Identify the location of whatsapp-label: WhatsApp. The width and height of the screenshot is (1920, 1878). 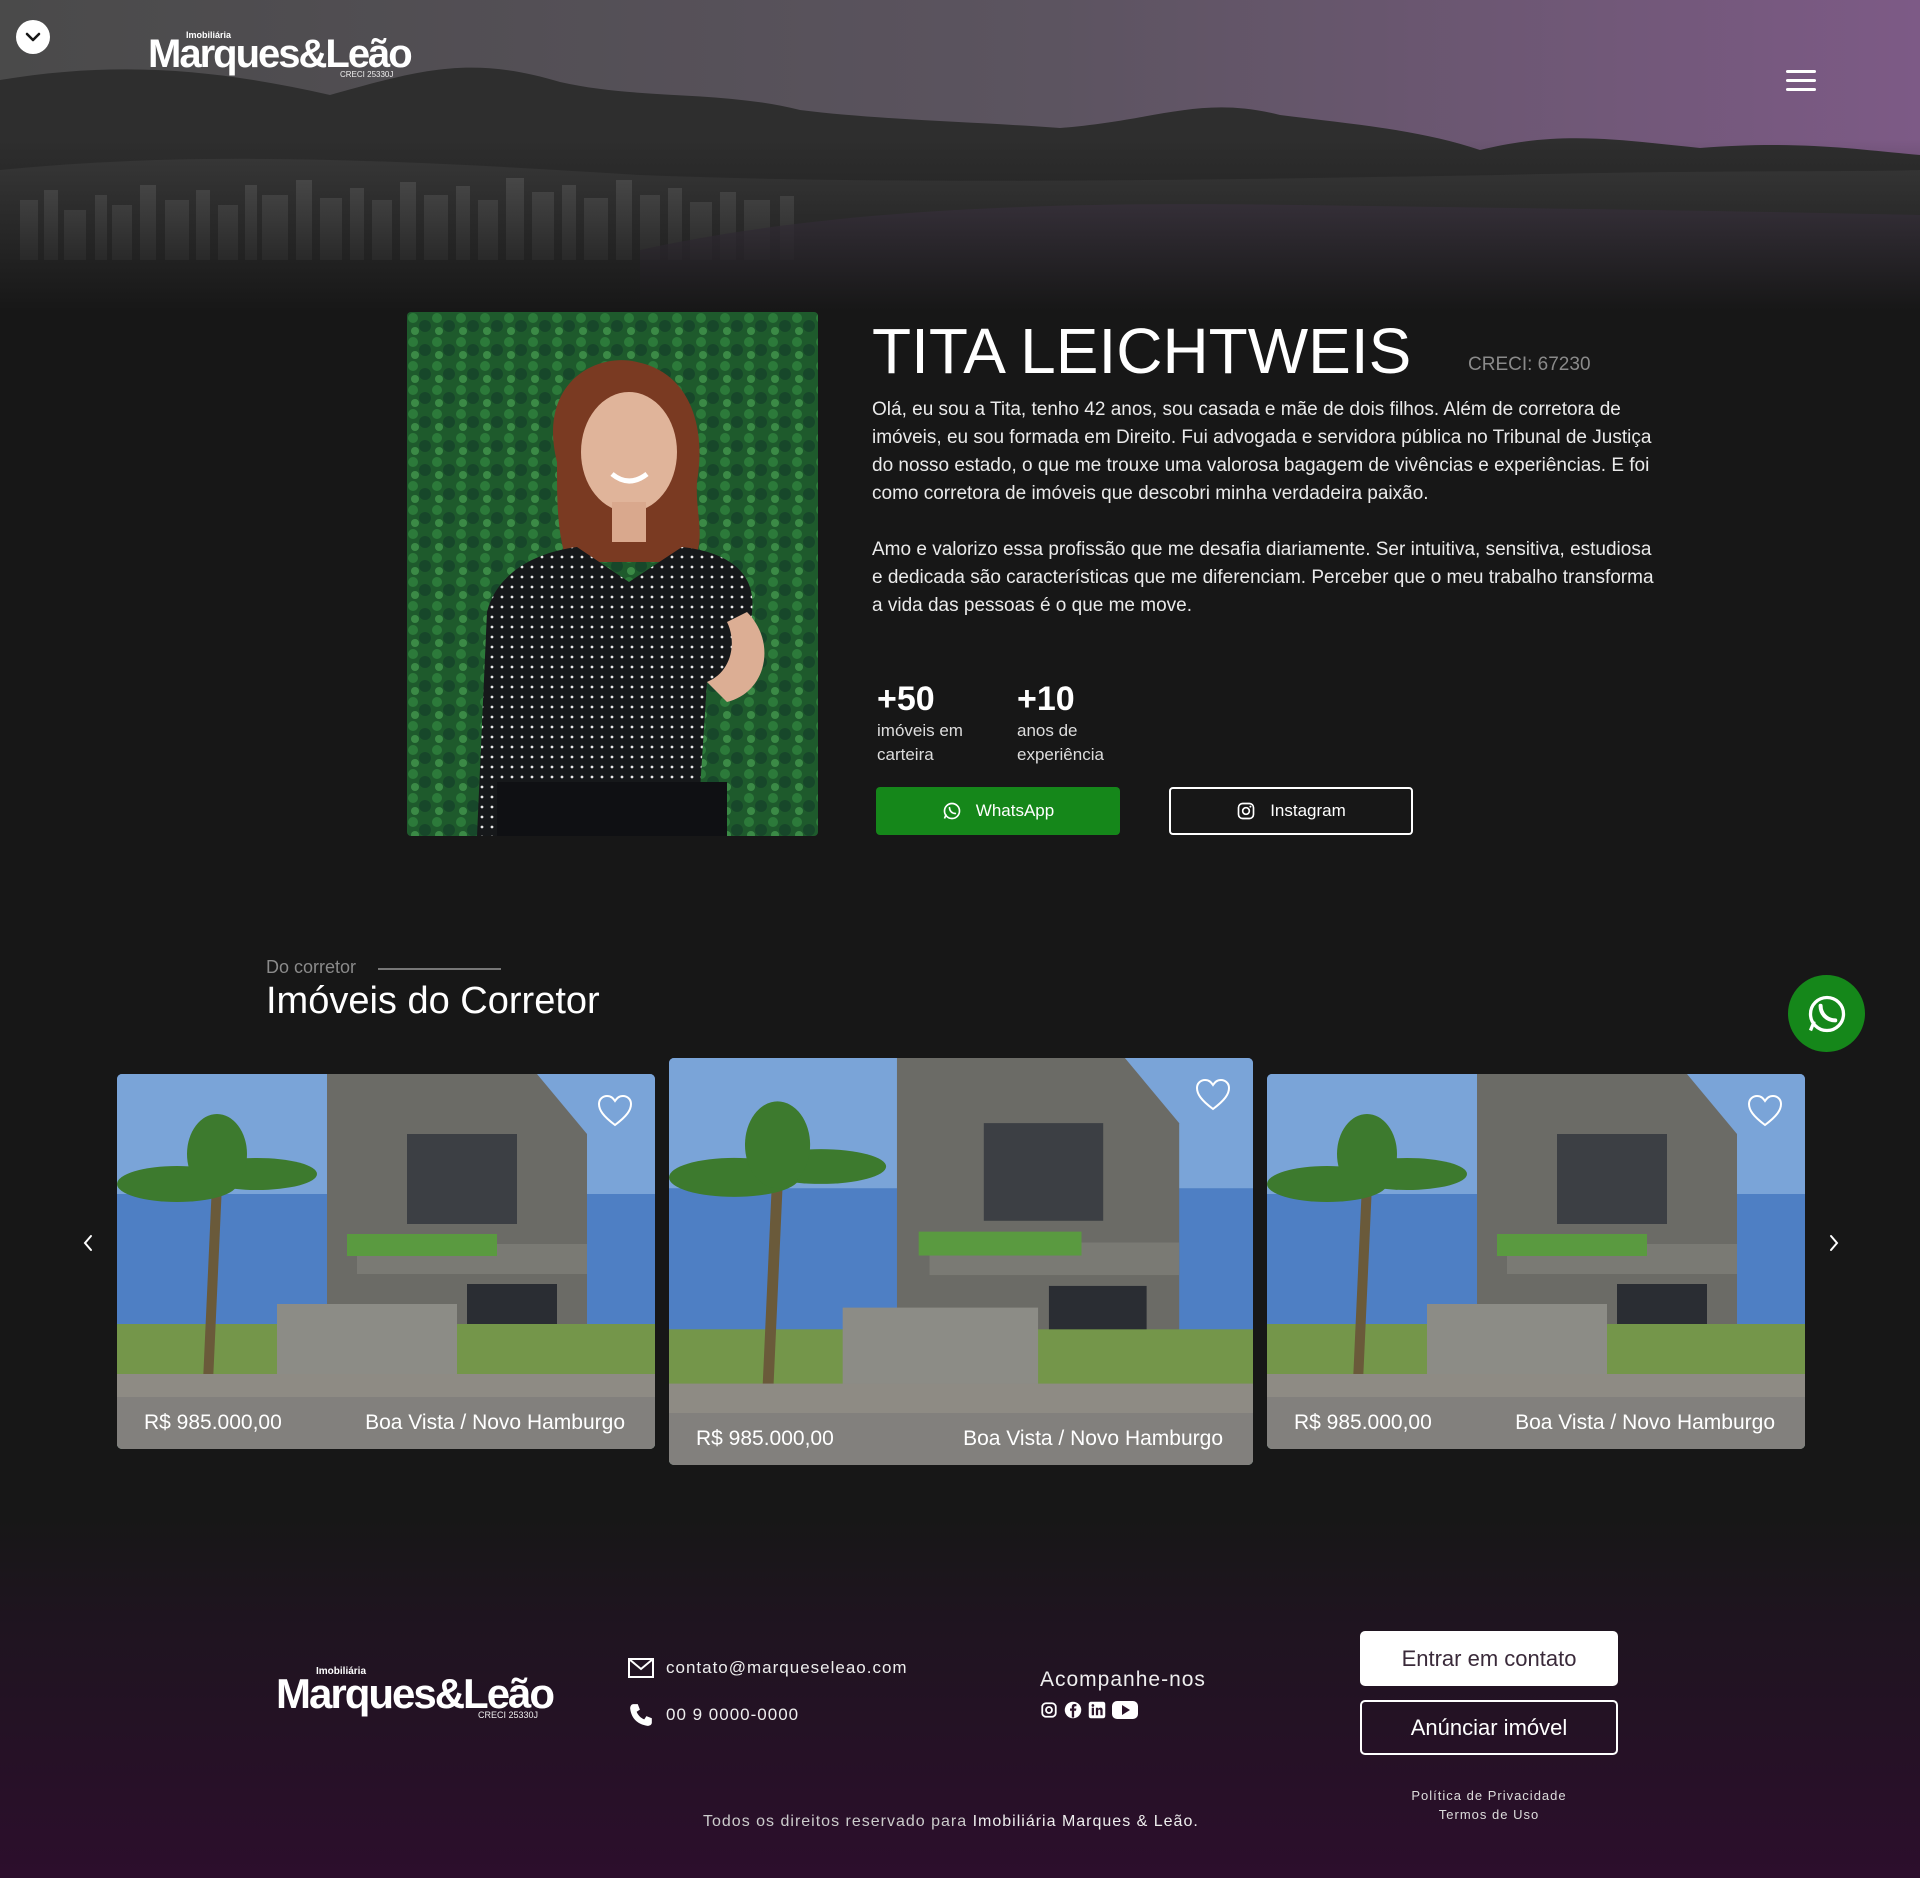
(1015, 810).